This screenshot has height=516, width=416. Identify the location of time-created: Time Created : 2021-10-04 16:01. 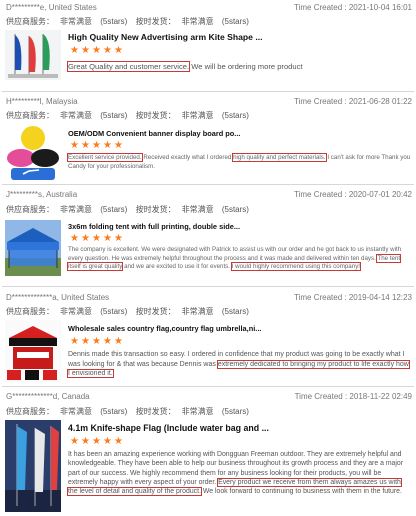
(352, 7).